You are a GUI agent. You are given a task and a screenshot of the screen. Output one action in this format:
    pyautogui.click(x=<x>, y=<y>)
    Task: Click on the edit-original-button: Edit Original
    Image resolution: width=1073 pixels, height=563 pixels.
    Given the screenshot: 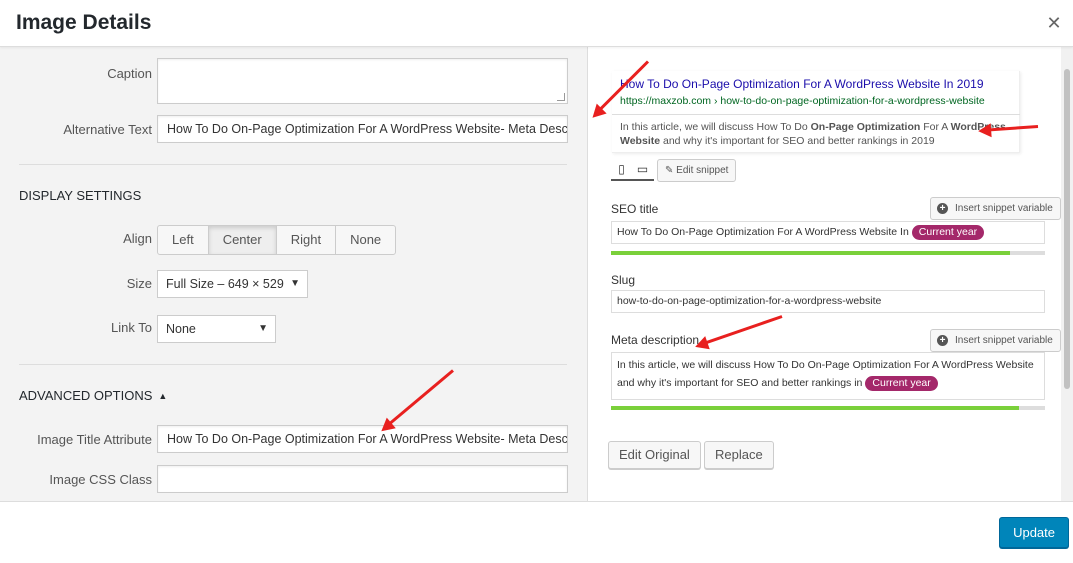 What is the action you would take?
    pyautogui.click(x=654, y=455)
    